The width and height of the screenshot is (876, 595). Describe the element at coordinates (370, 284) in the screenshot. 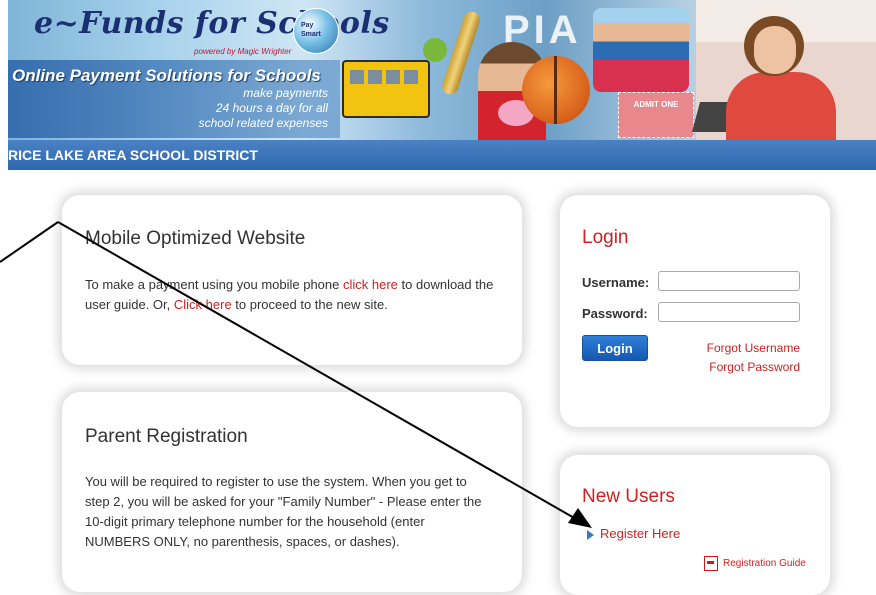

I see `download-guide-link: click here` at that location.